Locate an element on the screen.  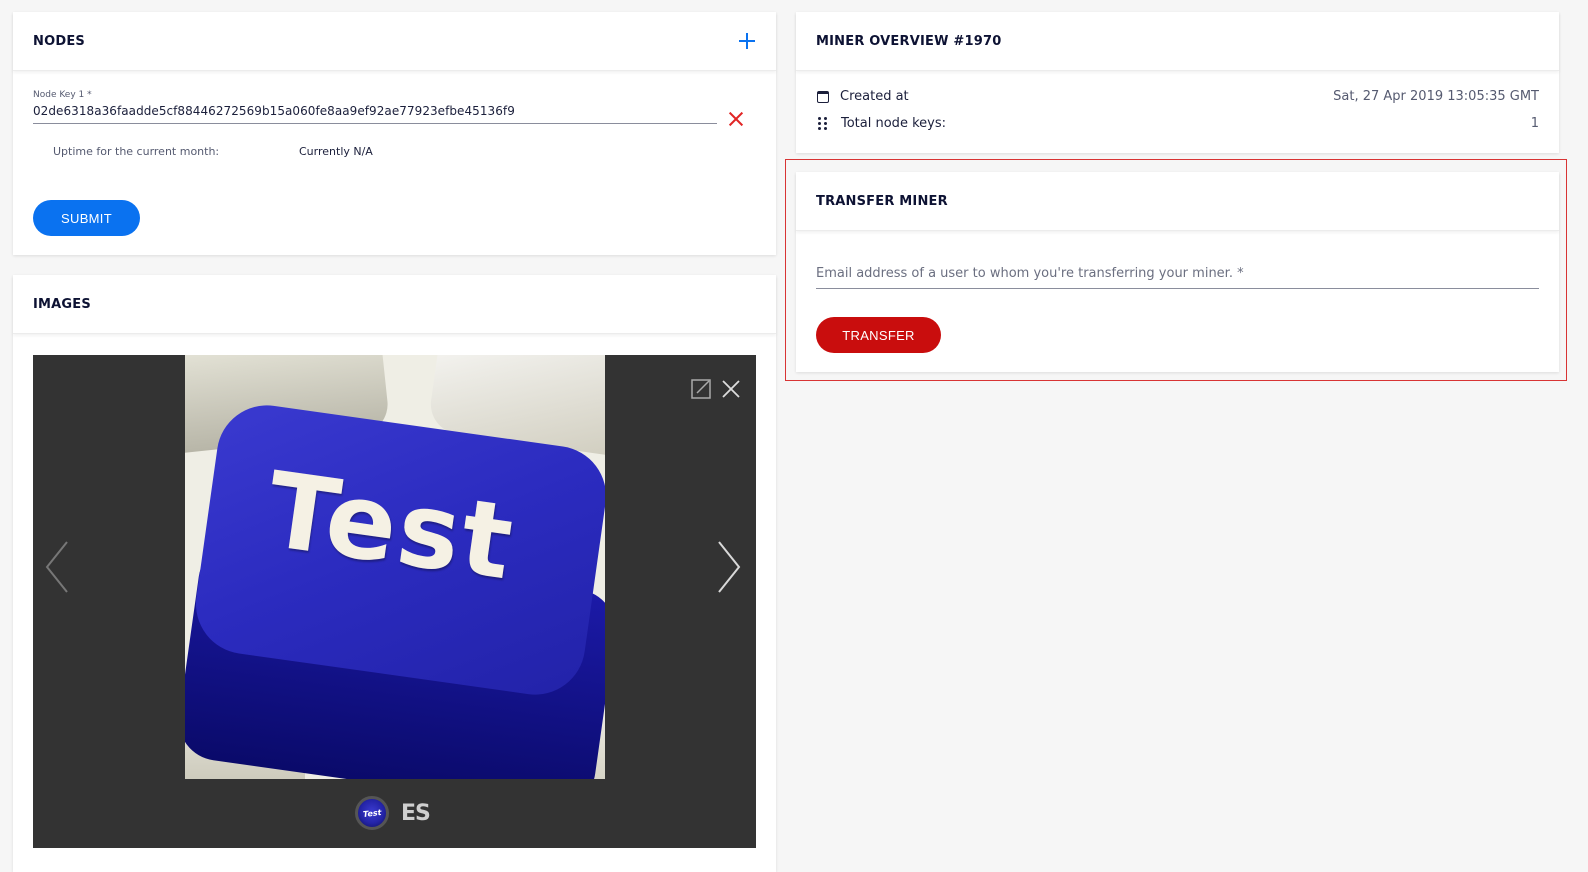
thumbnail-test-text: Test is located at coordinates (372, 813).